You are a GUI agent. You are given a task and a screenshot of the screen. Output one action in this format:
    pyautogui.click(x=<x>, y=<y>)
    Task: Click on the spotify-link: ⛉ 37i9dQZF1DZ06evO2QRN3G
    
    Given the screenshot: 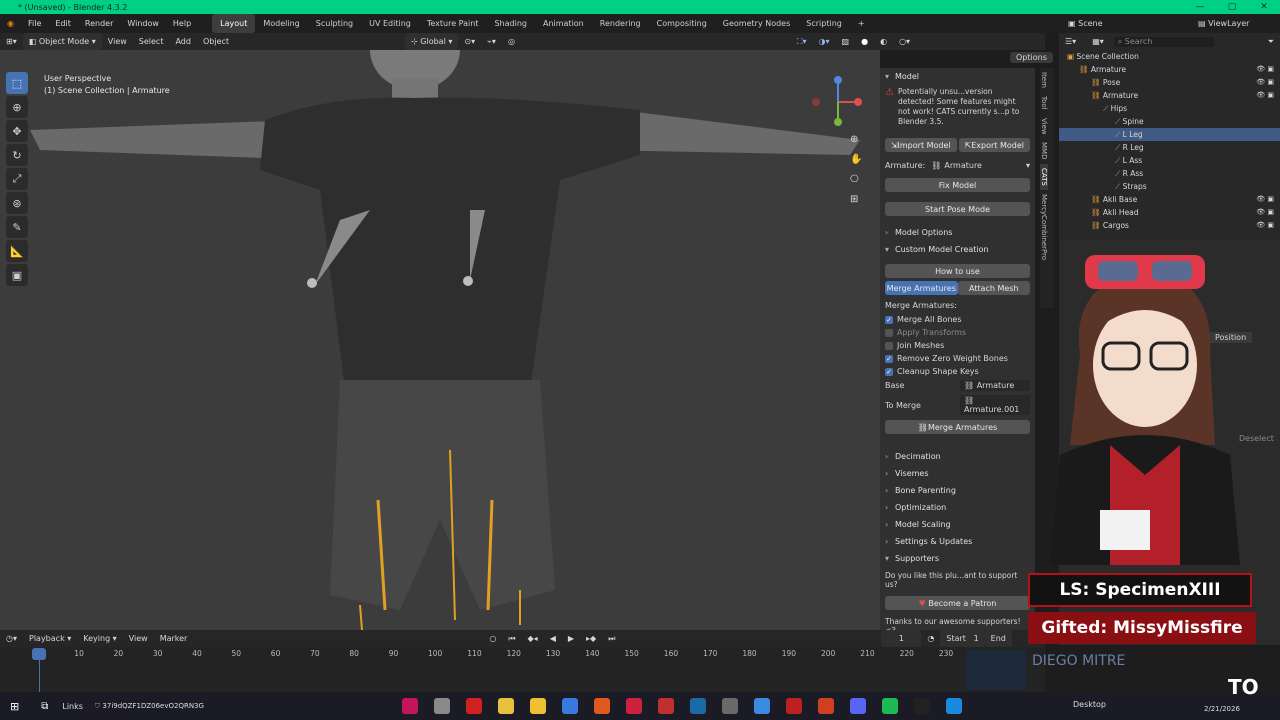 What is the action you would take?
    pyautogui.click(x=149, y=706)
    